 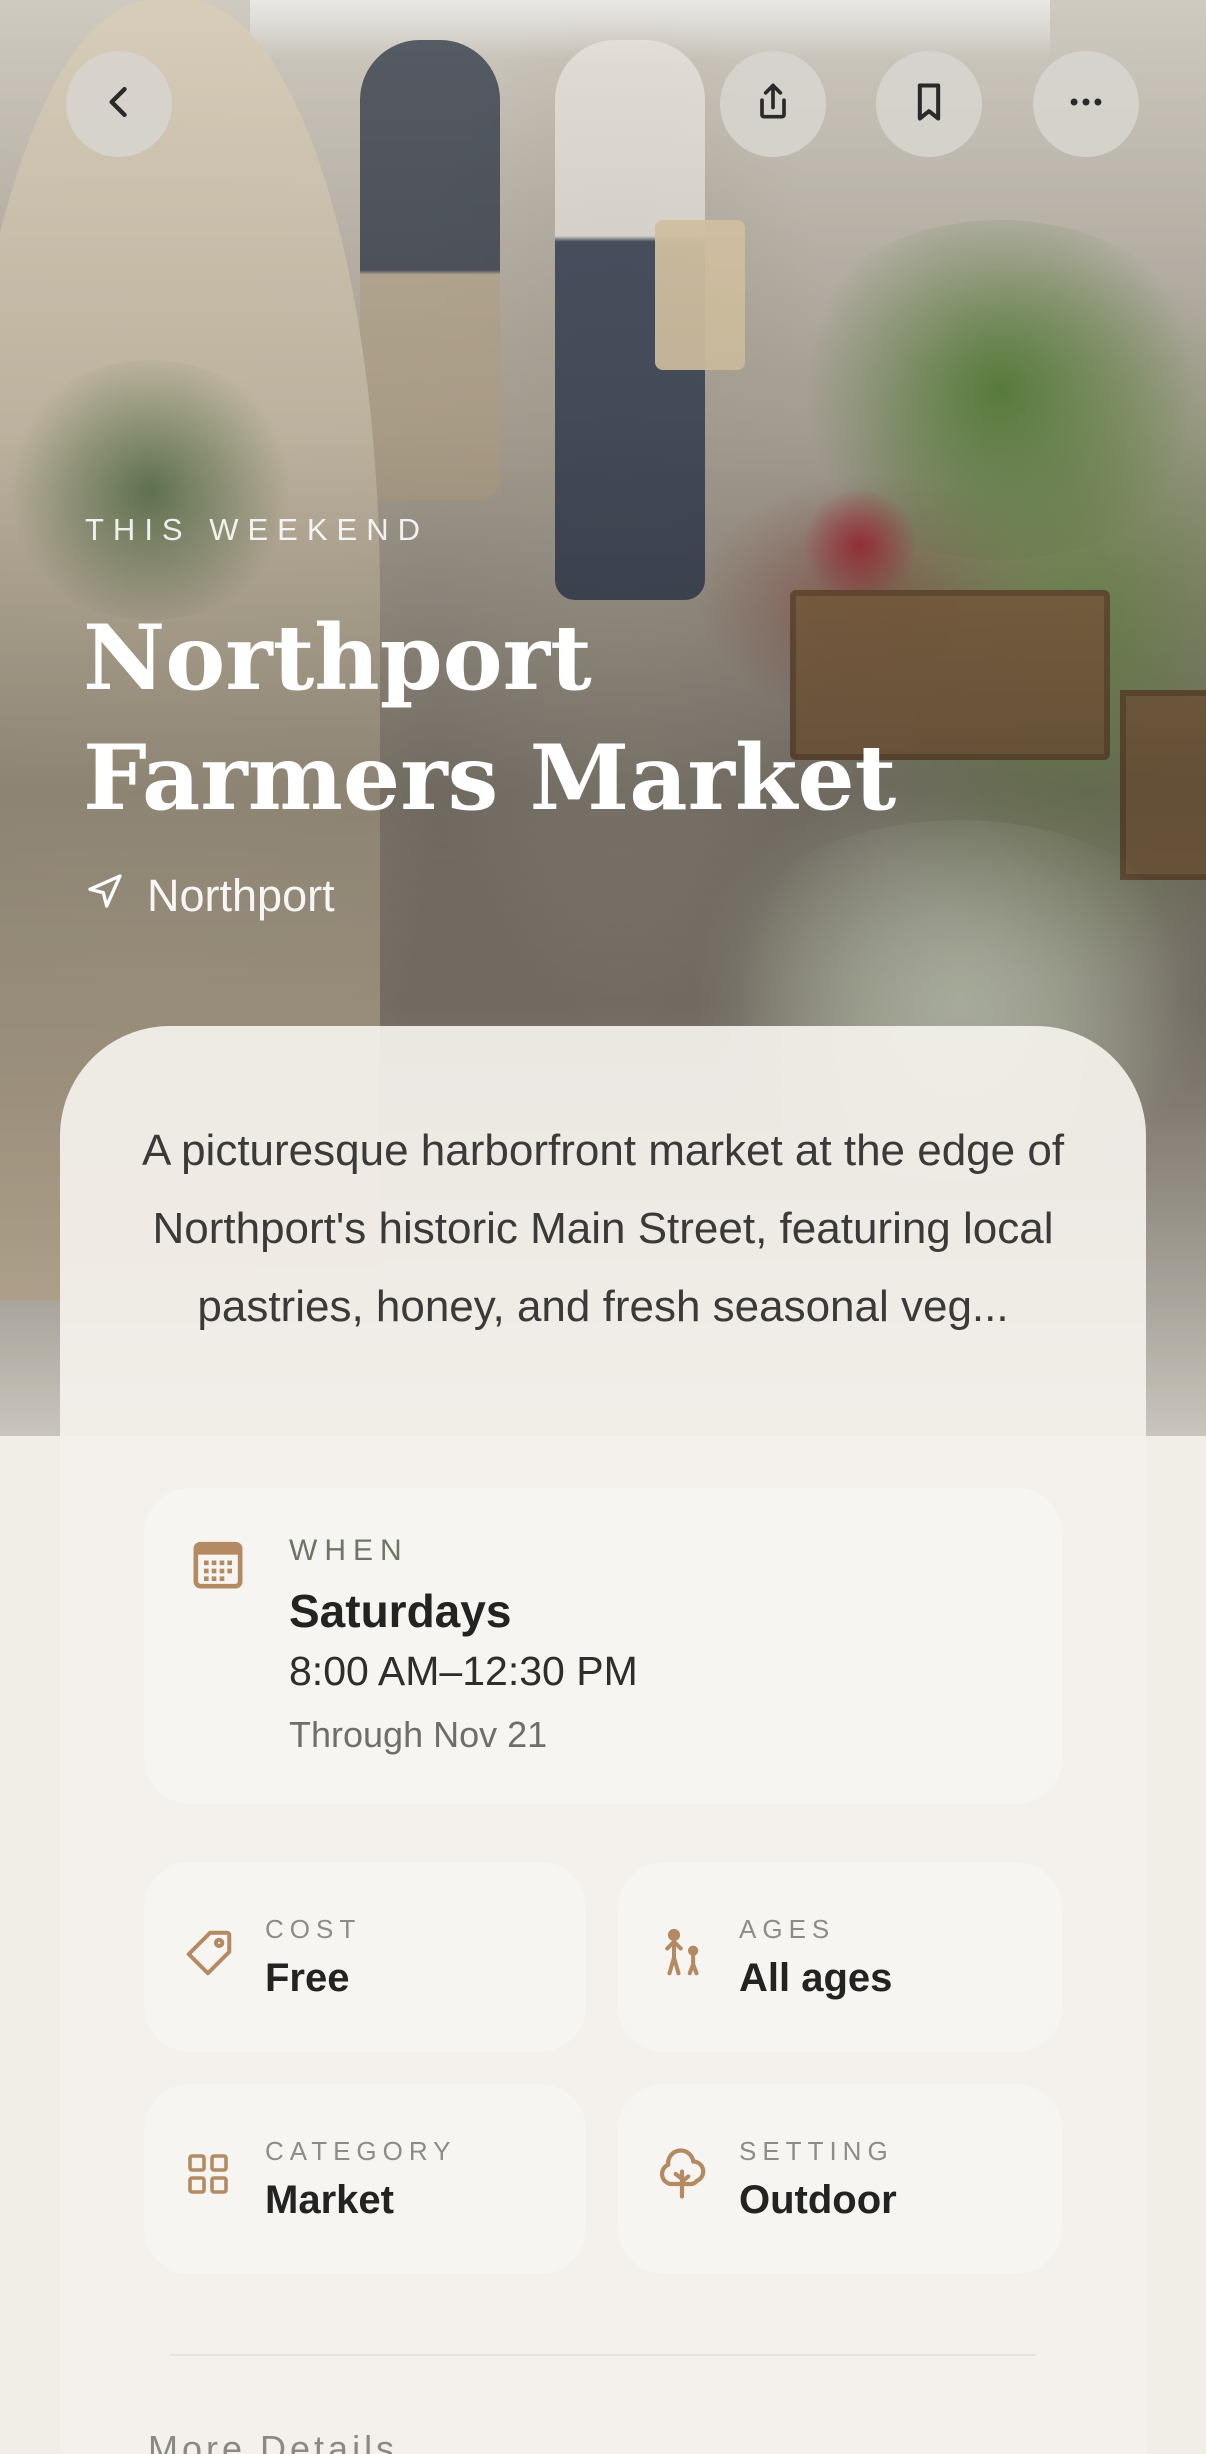 I want to click on when-time: 8:00 AM–12:30 PM, so click(x=463, y=1671).